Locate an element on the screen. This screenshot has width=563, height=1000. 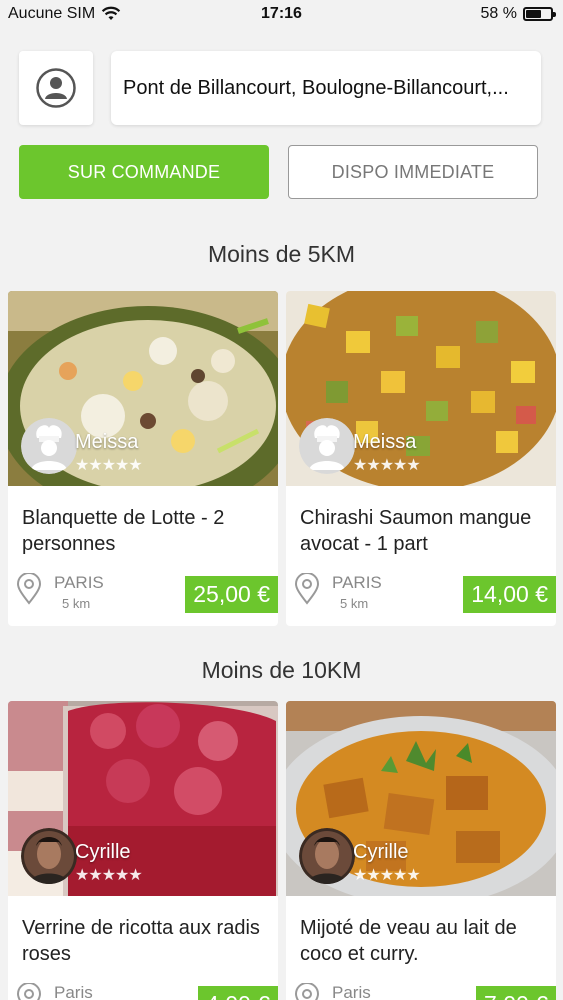
section-title: Moins de 5KM is located at coordinates (281, 254).